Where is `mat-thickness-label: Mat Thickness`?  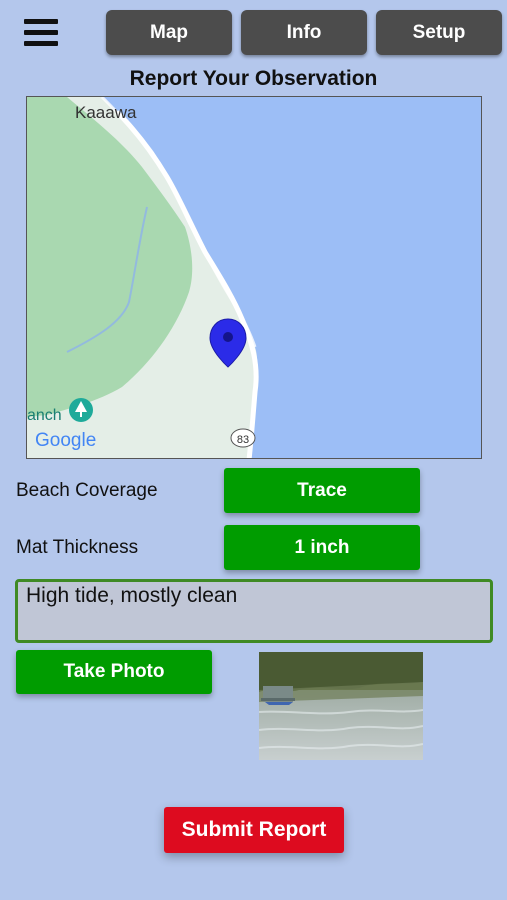 mat-thickness-label: Mat Thickness is located at coordinates (77, 547).